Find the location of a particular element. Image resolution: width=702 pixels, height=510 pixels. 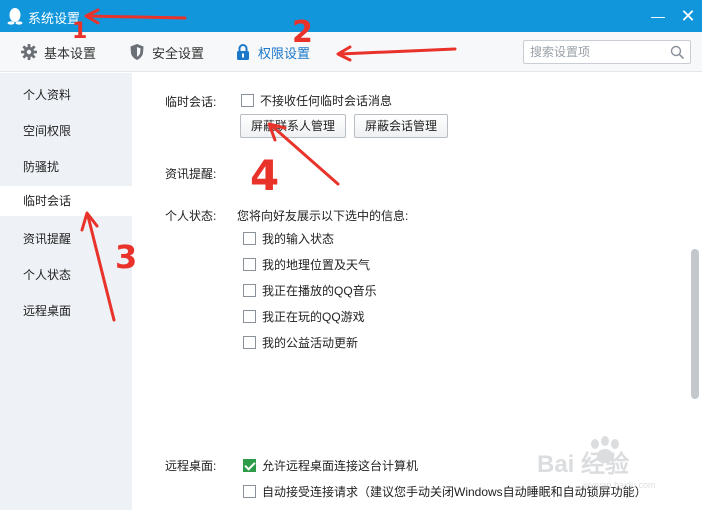

lock-icon is located at coordinates (243, 52).